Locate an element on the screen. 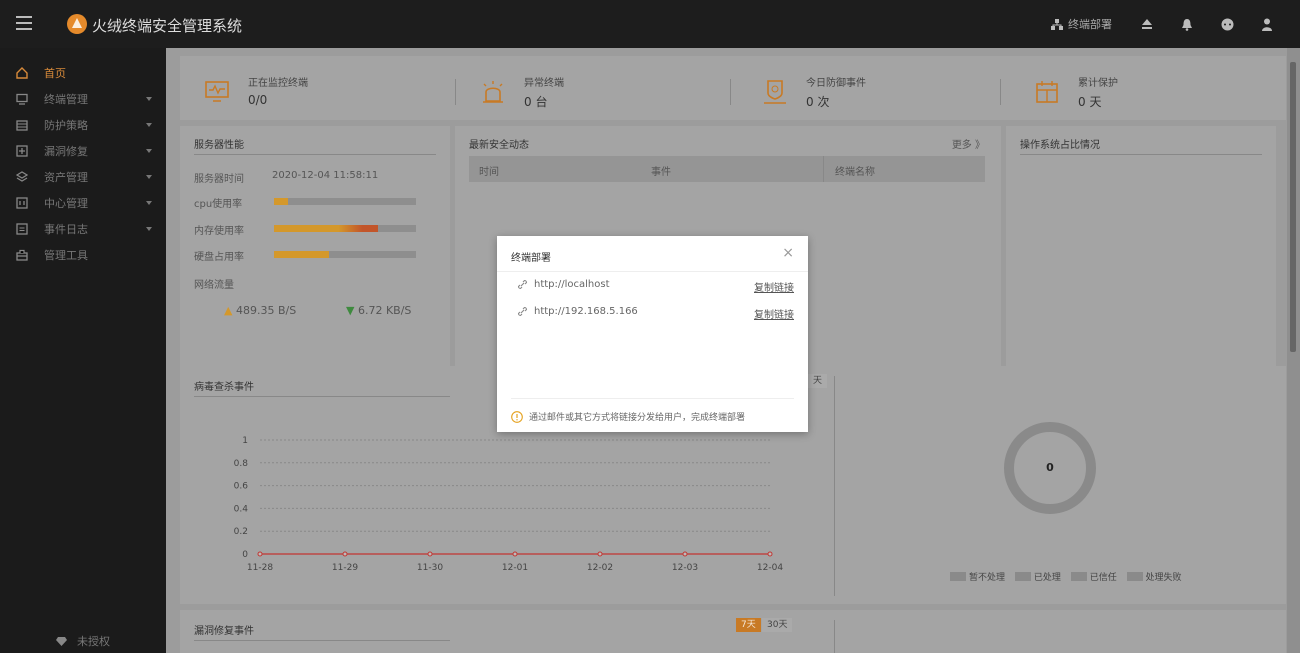  stat-value: 0 次 is located at coordinates (818, 102).